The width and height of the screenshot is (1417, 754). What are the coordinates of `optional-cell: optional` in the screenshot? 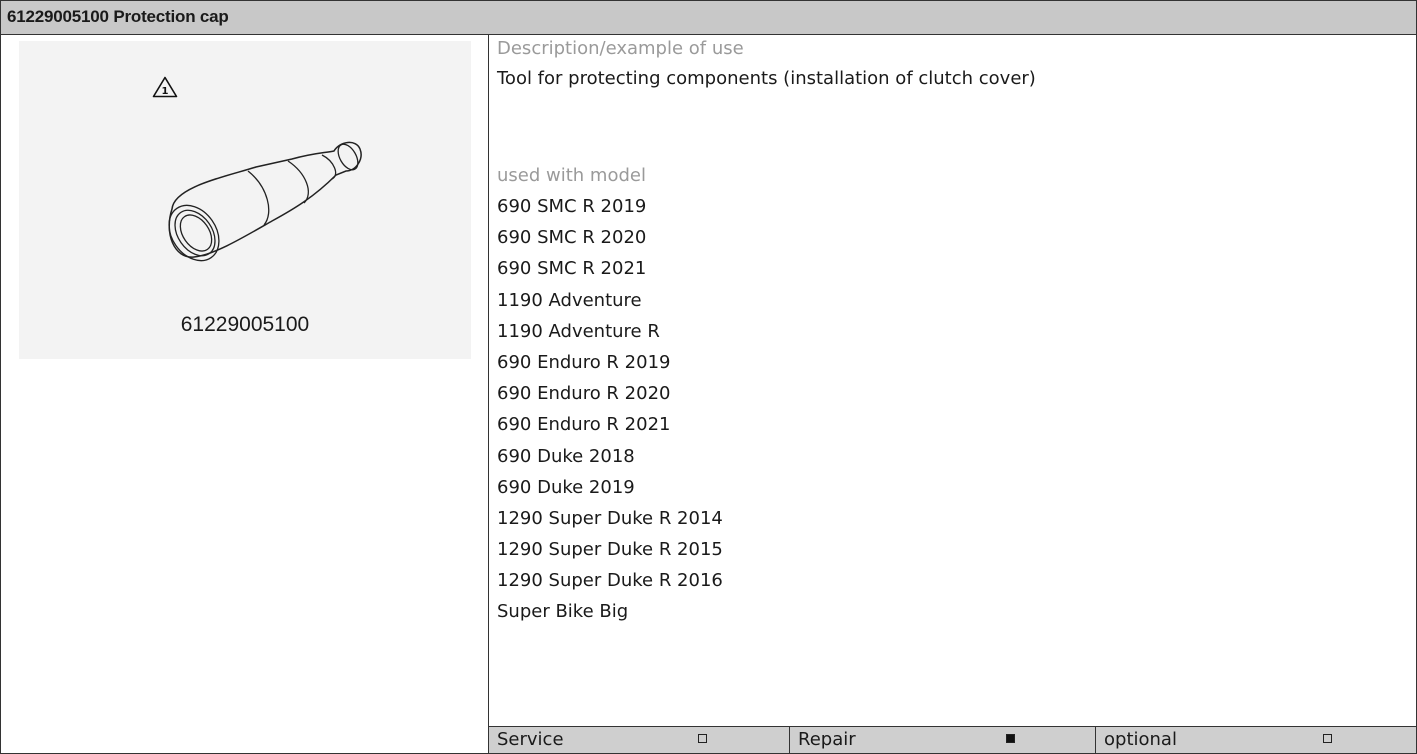 It's located at (1256, 740).